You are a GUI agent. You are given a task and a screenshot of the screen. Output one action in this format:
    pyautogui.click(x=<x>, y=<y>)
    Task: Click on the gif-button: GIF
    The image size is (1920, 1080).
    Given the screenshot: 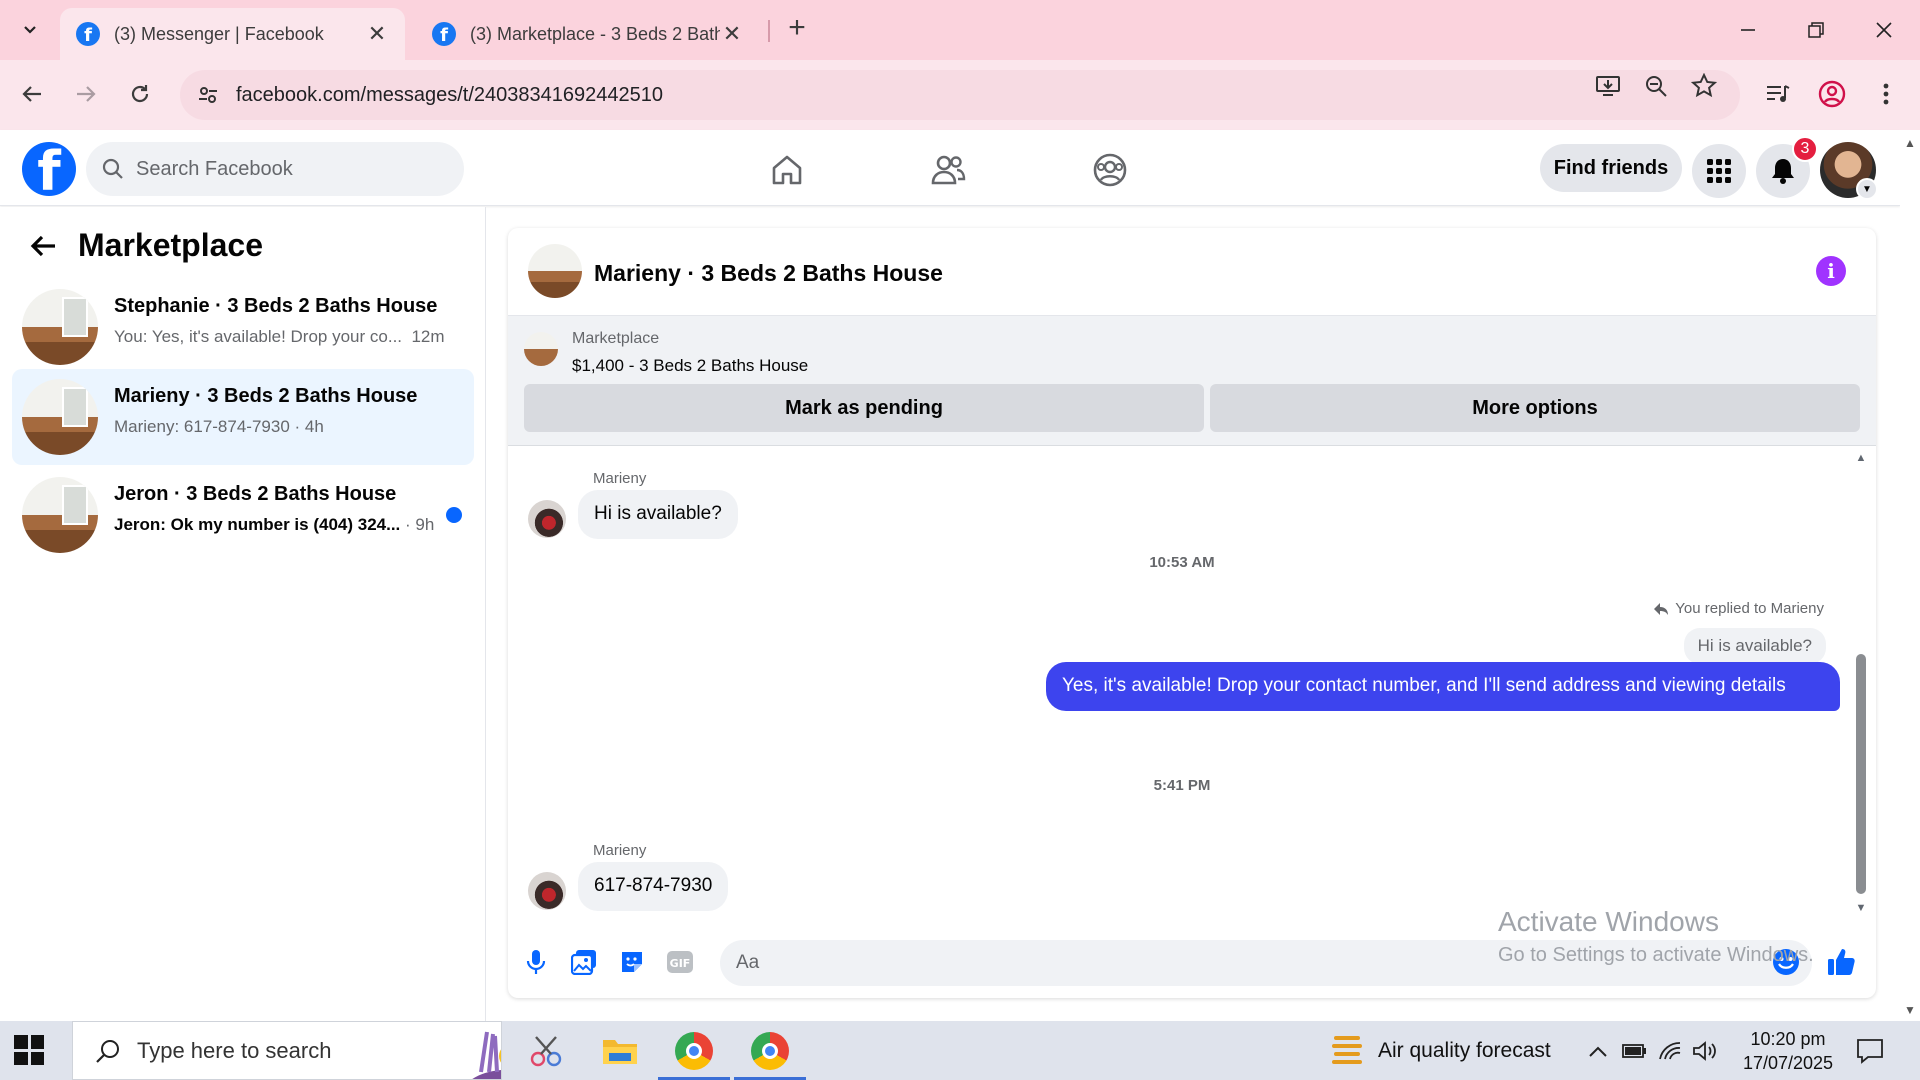 What is the action you would take?
    pyautogui.click(x=680, y=962)
    